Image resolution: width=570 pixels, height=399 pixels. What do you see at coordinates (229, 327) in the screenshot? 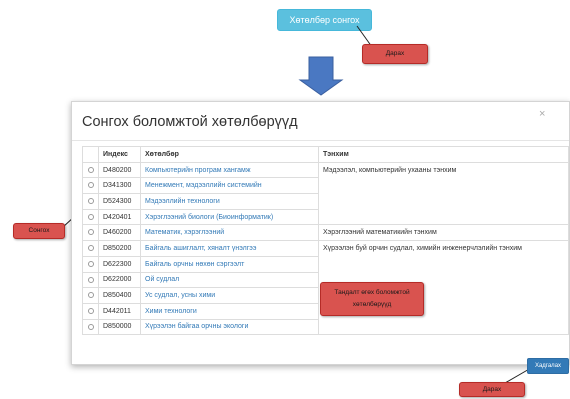
I see `program-link: Хүрээлэн байгаа орчны экологи` at bounding box center [229, 327].